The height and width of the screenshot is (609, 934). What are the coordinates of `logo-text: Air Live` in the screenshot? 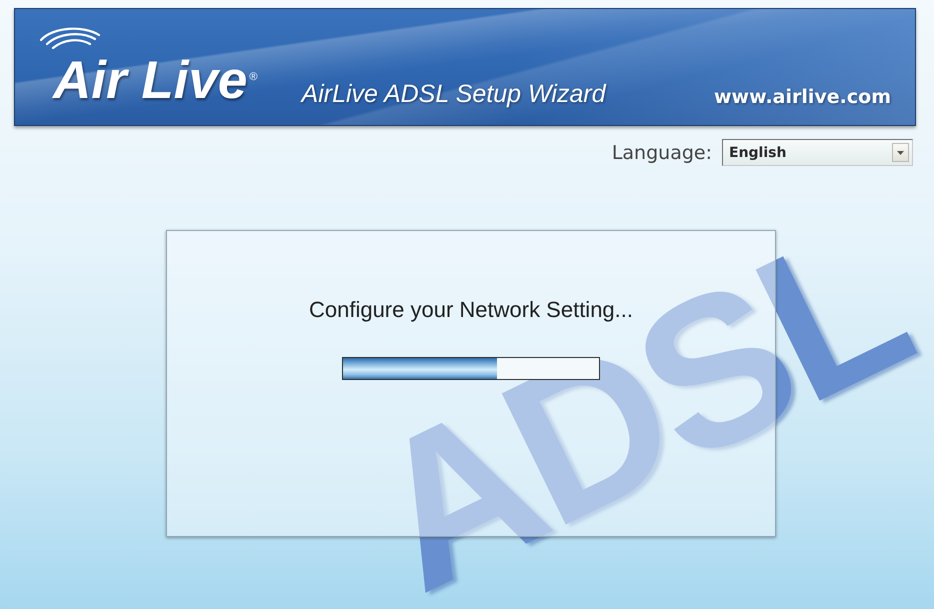 It's located at (150, 80).